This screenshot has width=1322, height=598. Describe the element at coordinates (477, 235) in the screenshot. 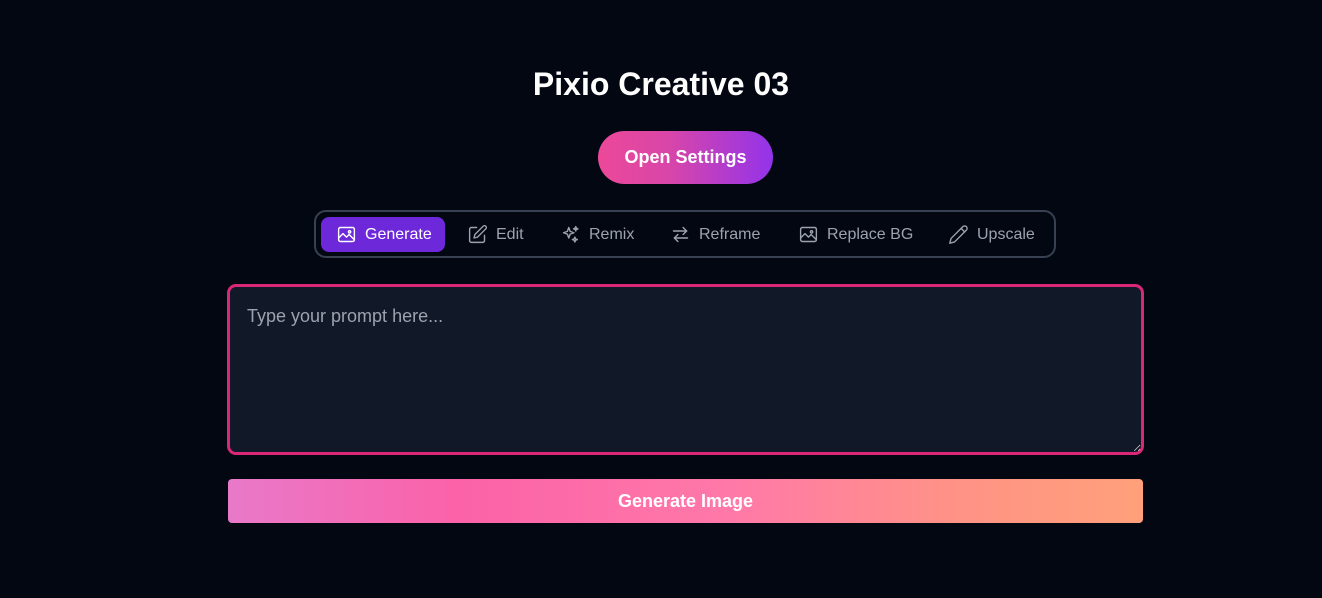

I see `pencil-square-icon` at that location.